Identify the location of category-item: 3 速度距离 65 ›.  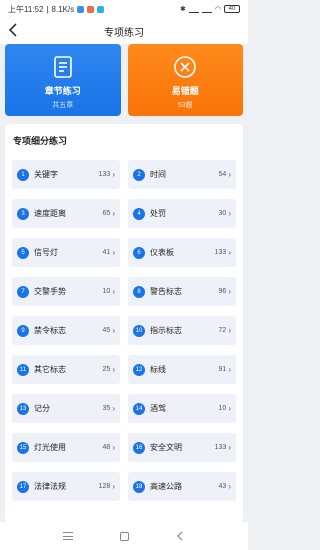
(66, 213).